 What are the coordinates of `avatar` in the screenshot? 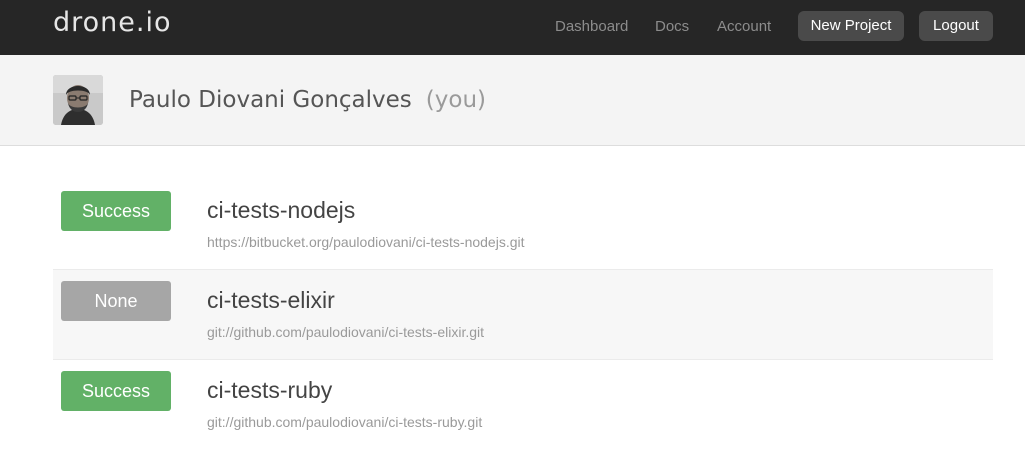 It's located at (78, 100).